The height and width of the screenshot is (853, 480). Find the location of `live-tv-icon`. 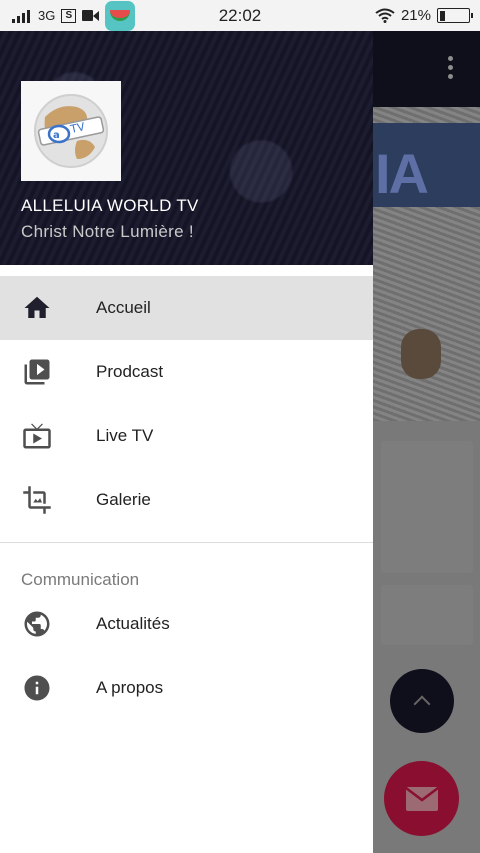

live-tv-icon is located at coordinates (37, 436).